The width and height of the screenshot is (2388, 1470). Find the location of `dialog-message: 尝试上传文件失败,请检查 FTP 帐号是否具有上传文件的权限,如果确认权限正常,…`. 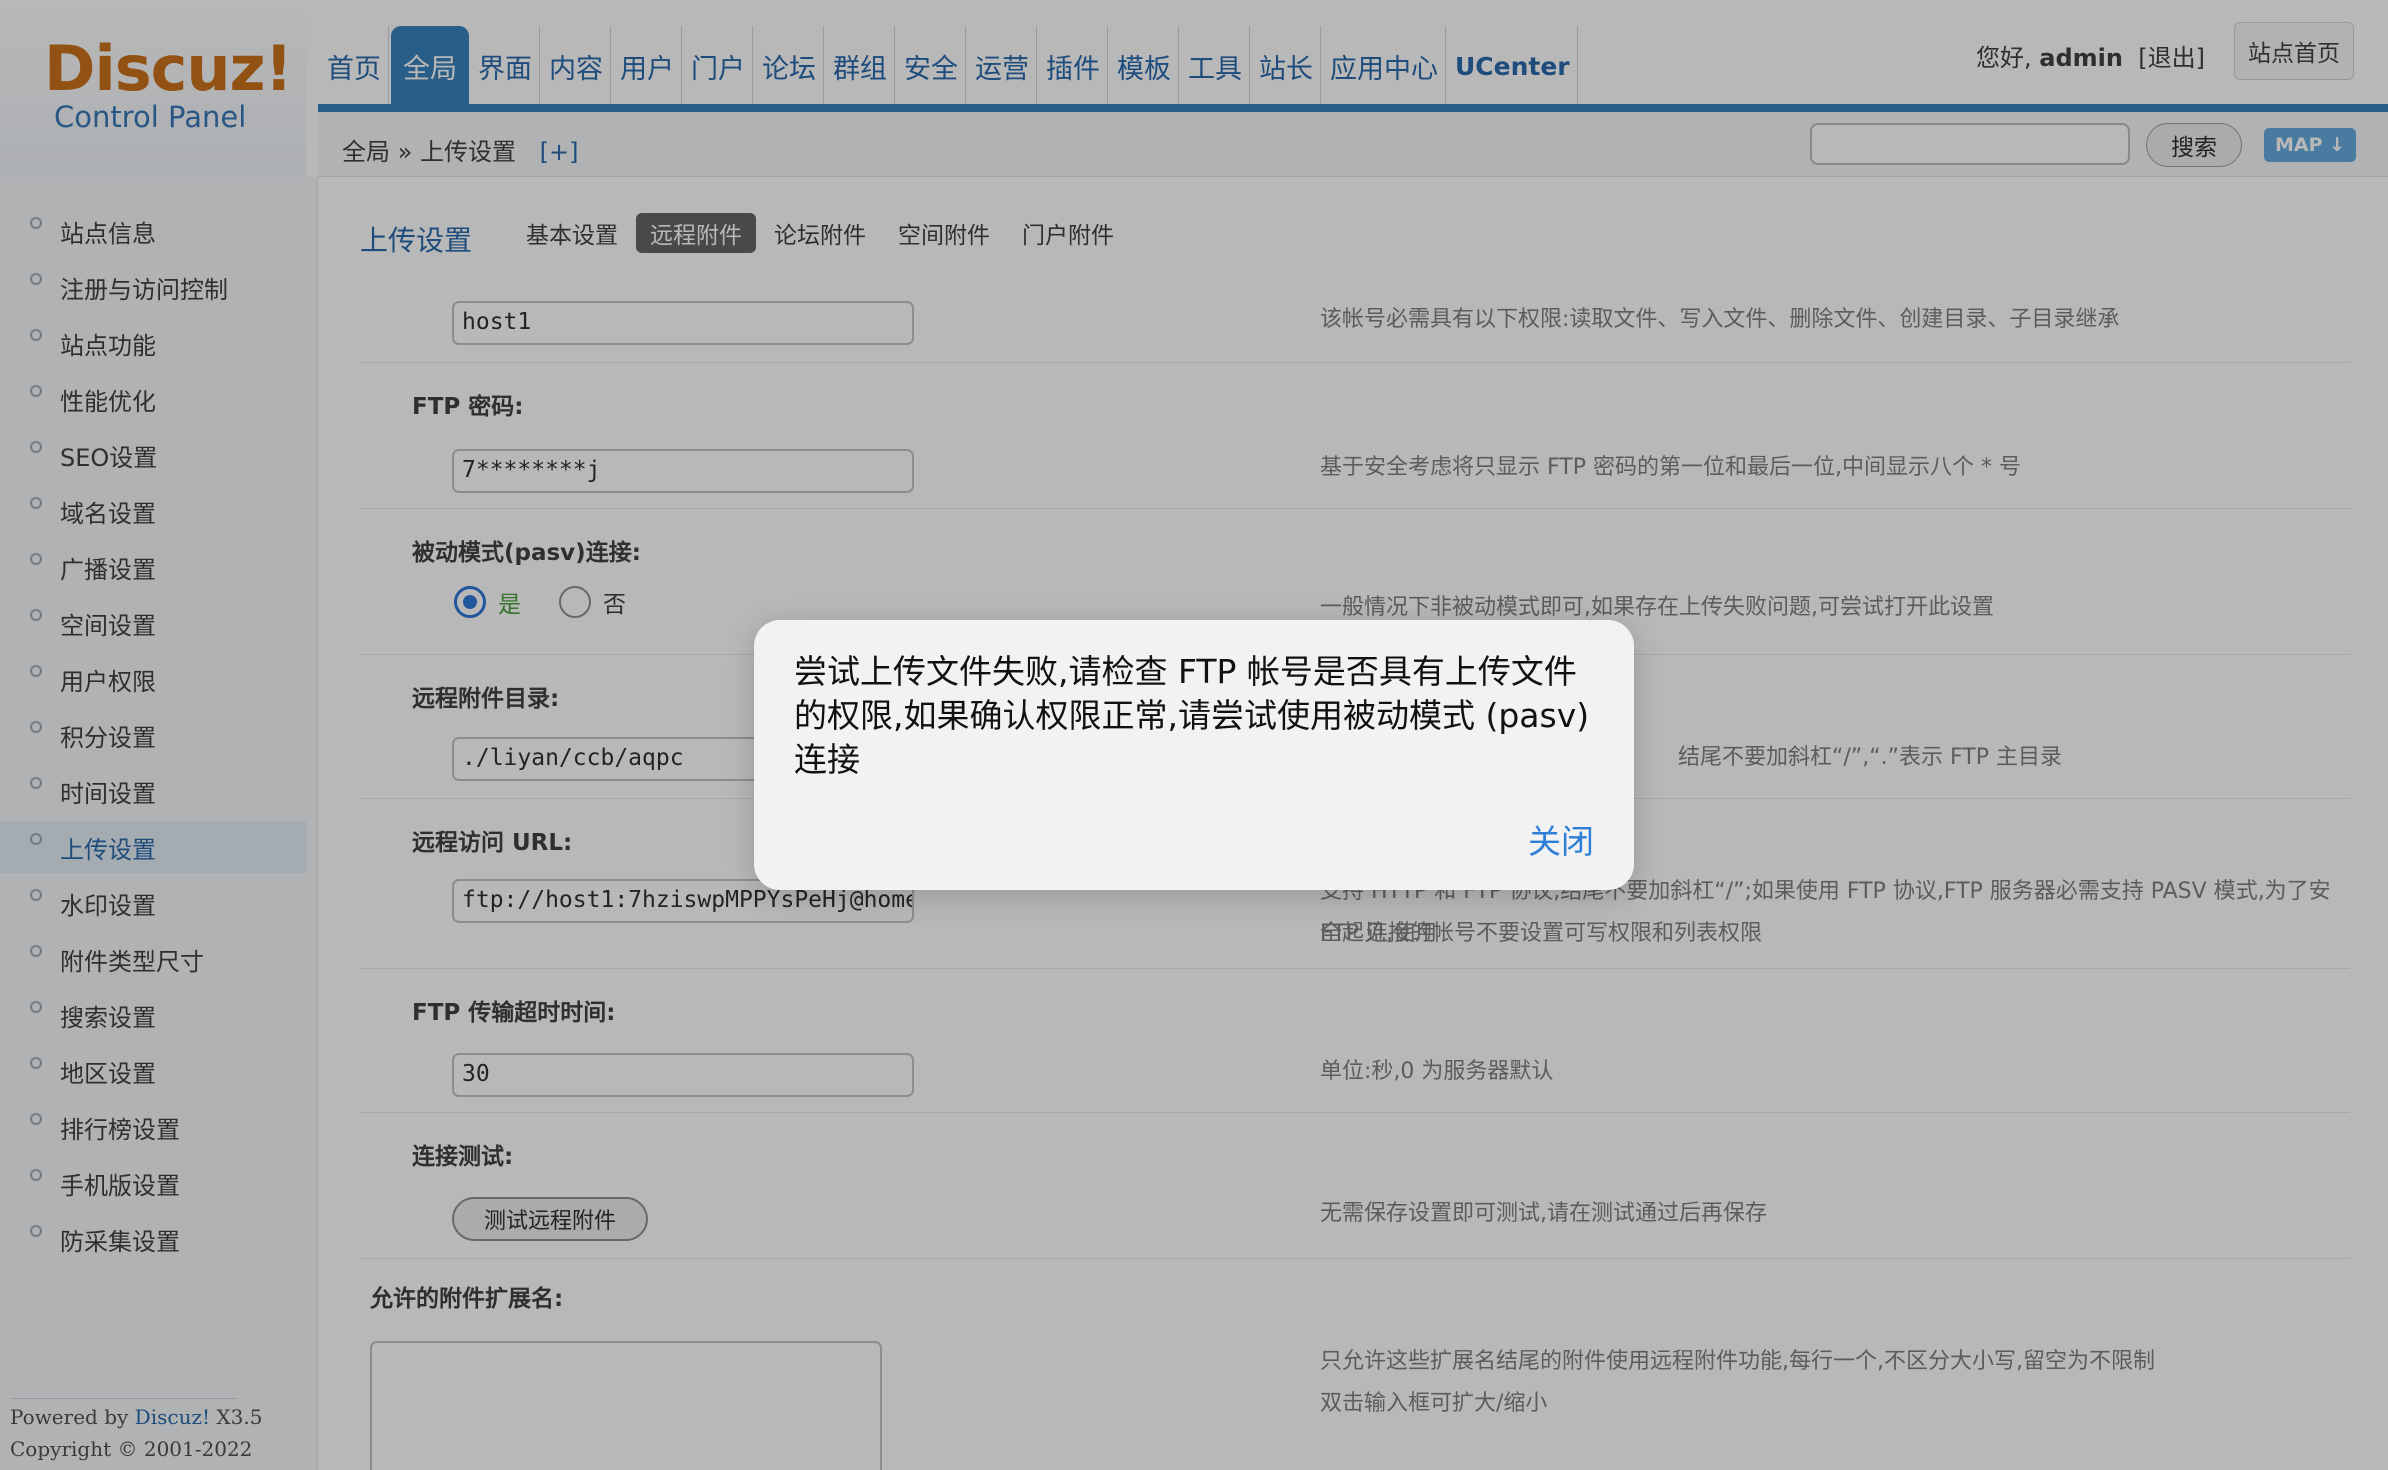

dialog-message: 尝试上传文件失败,请检查 FTP 帐号是否具有上传文件的权限,如果确认权限正常,… is located at coordinates (1192, 715).